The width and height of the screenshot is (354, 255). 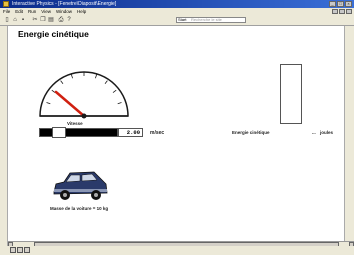 I want to click on search-placeholder: Recherche le site, so click(x=206, y=19).